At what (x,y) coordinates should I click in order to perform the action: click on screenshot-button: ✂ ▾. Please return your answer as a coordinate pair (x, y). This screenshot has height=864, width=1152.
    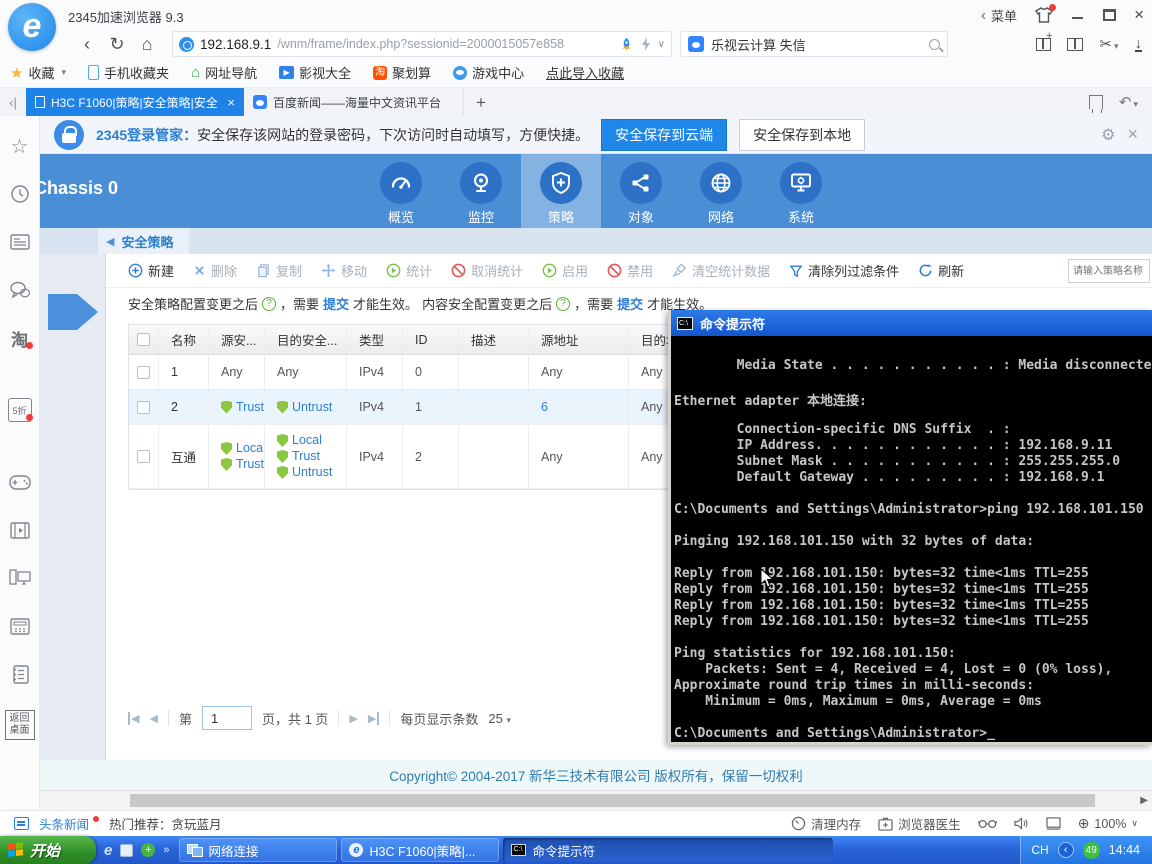
    Looking at the image, I should click on (1108, 44).